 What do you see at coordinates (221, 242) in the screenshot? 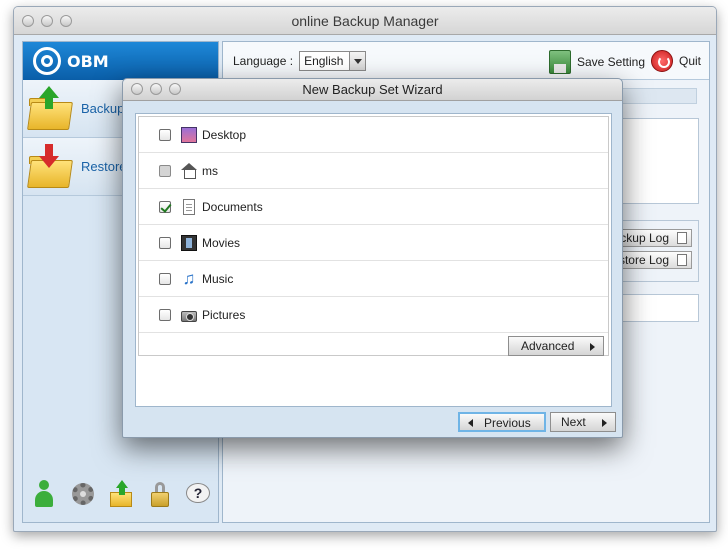
I see `list-item-label: Movies` at bounding box center [221, 242].